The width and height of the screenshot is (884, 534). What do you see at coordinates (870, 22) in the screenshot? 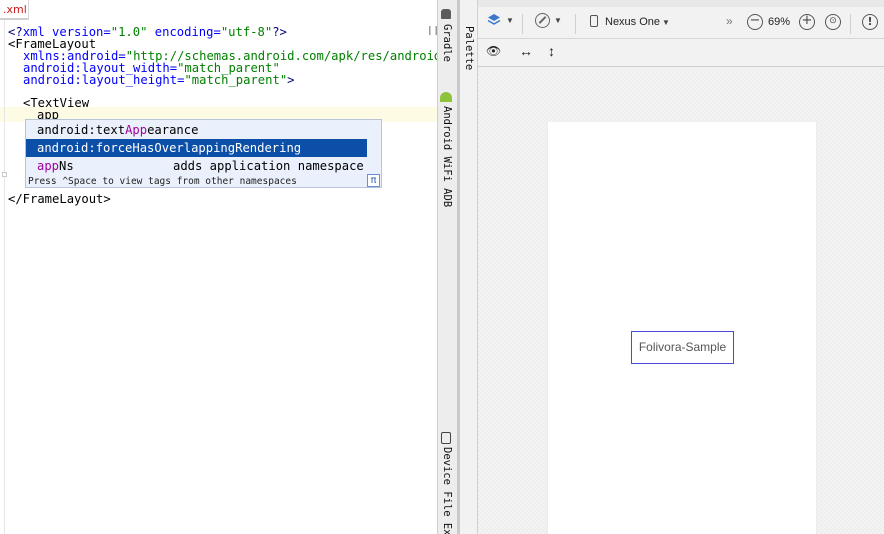
I see `warning-button: !` at bounding box center [870, 22].